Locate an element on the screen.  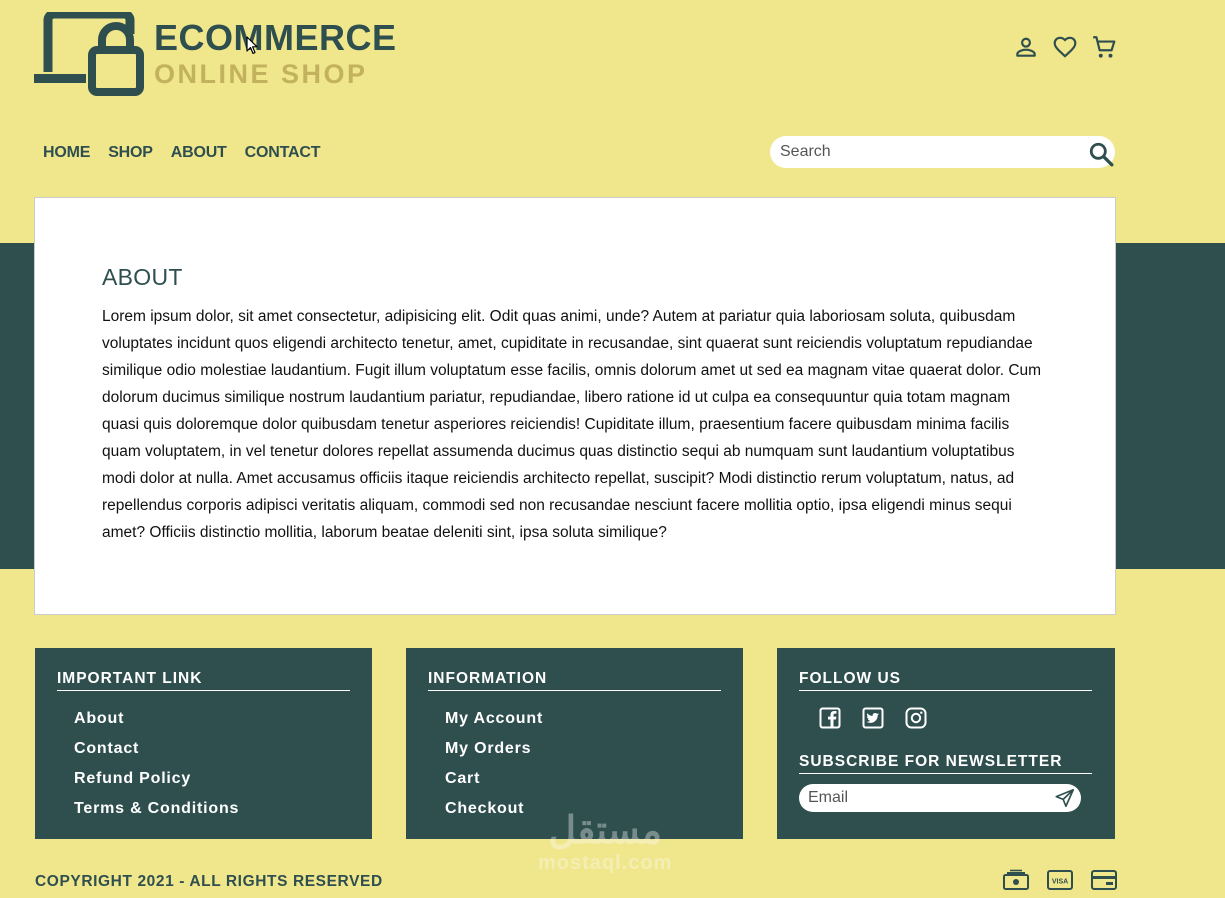
footer-link-my-orders: My Orders is located at coordinates (494, 749).